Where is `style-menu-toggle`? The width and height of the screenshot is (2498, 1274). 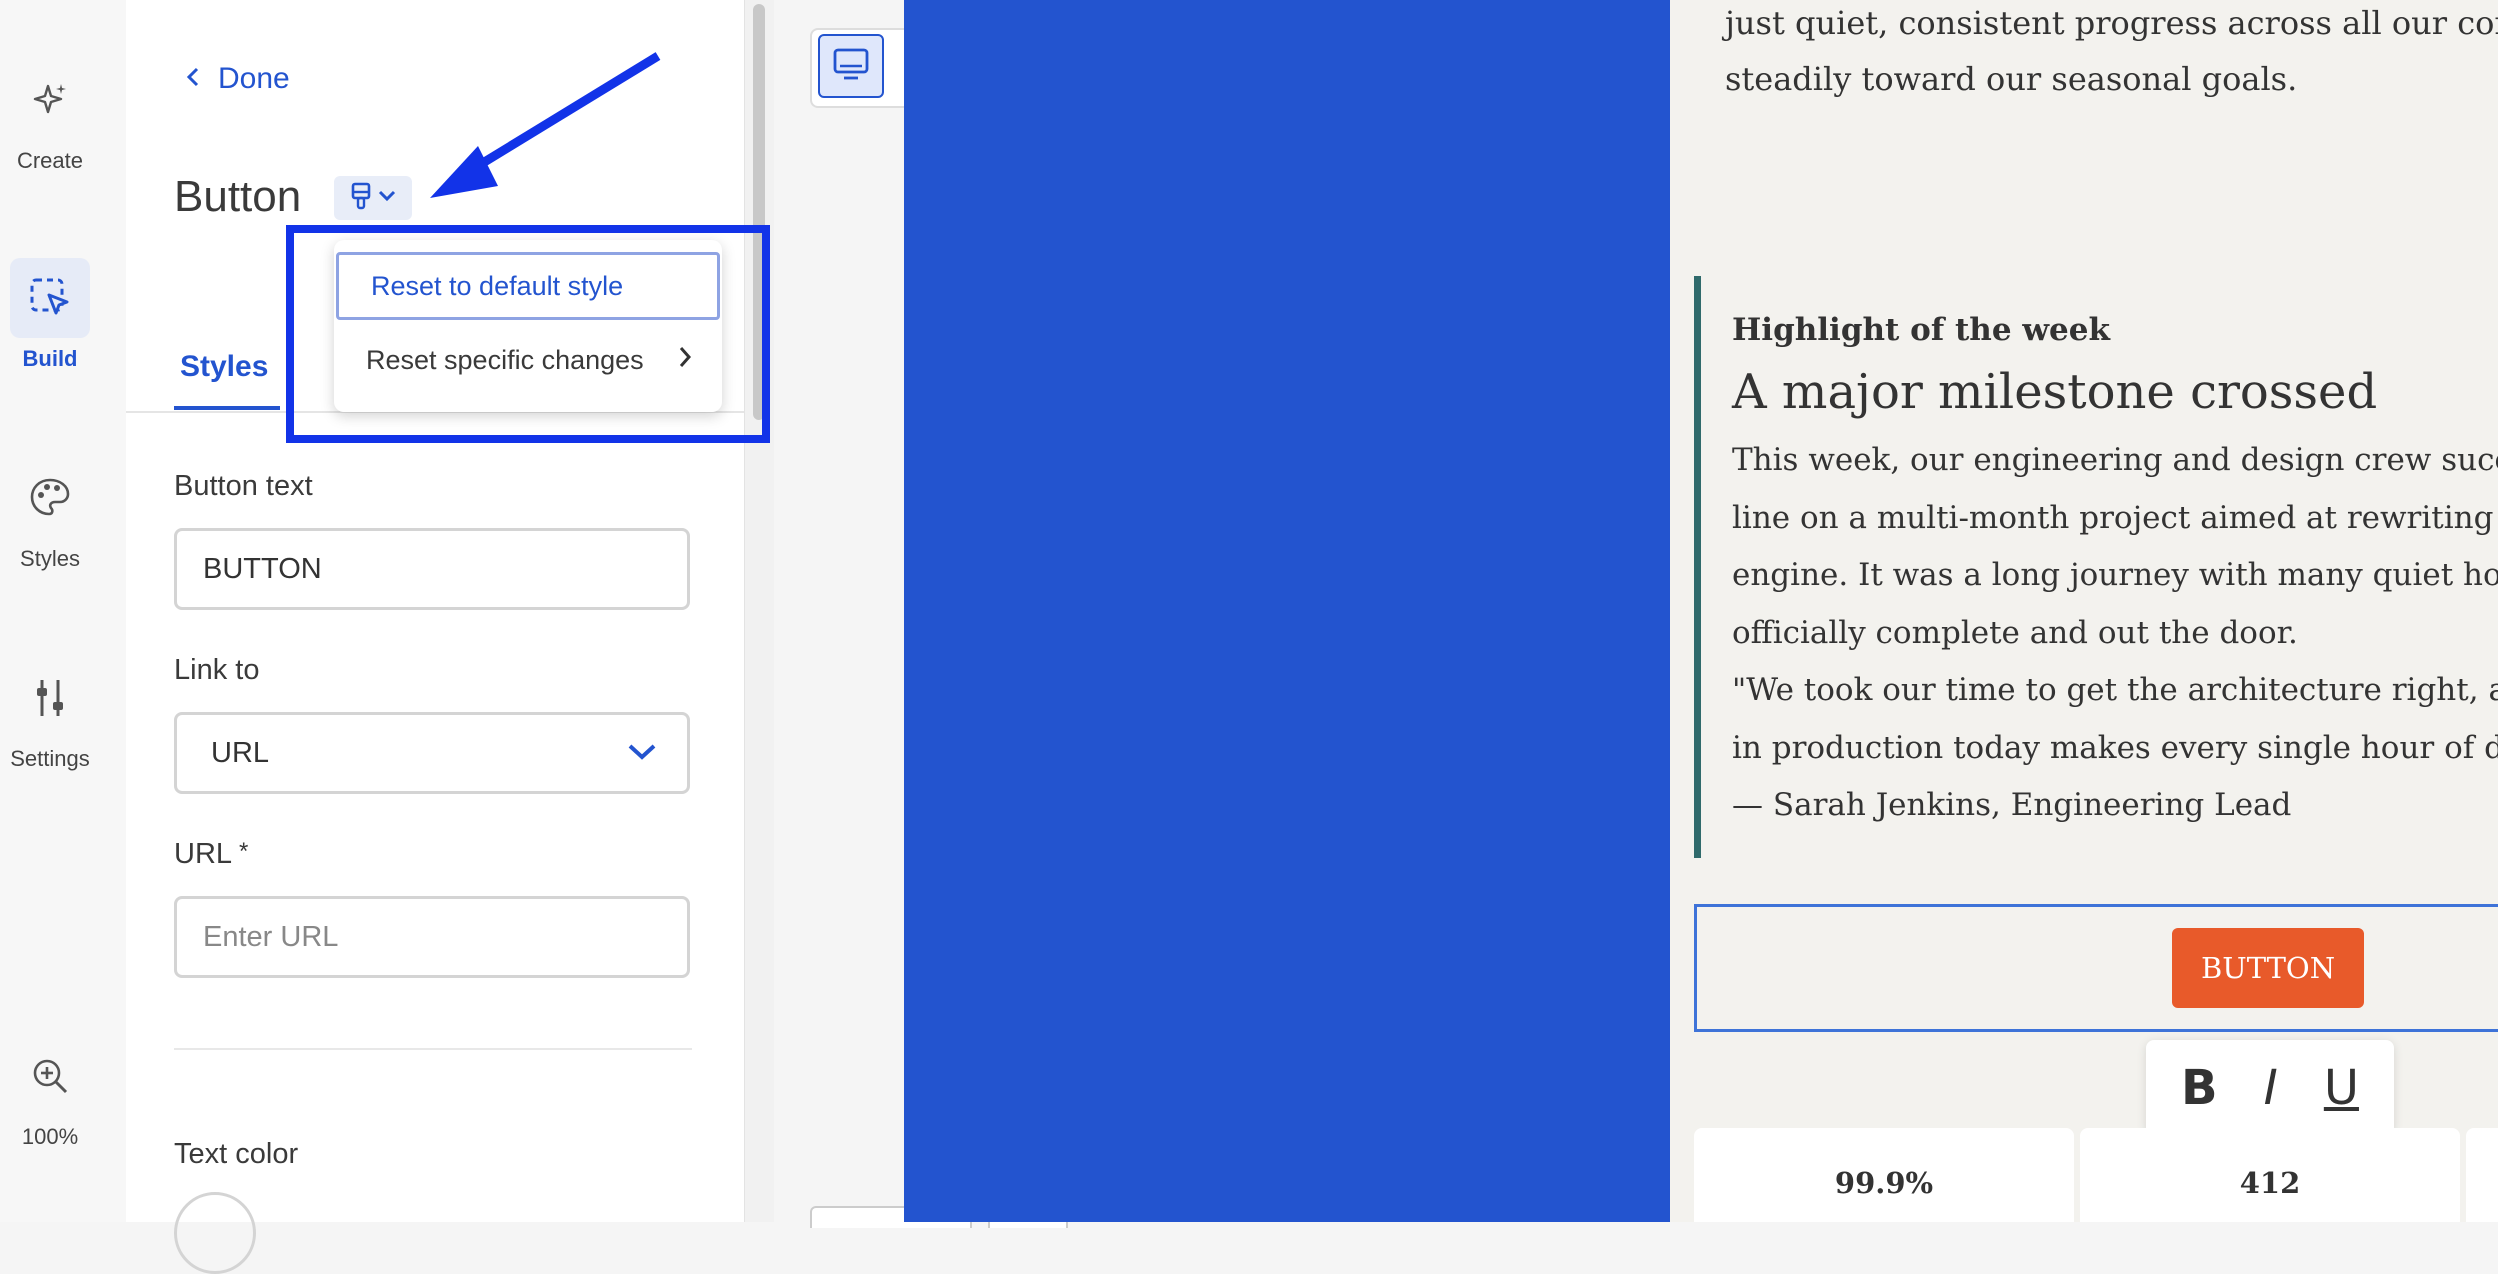
style-menu-toggle is located at coordinates (373, 198).